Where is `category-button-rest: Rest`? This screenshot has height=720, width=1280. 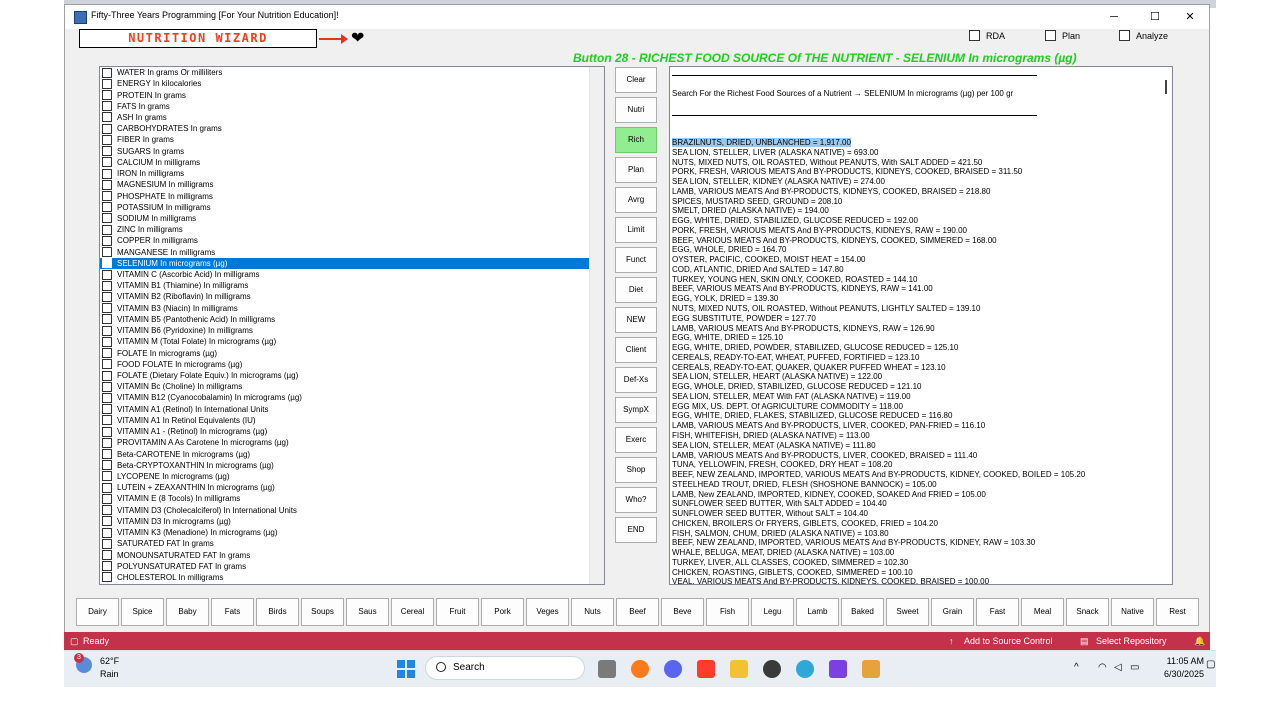
category-button-rest: Rest is located at coordinates (1177, 612).